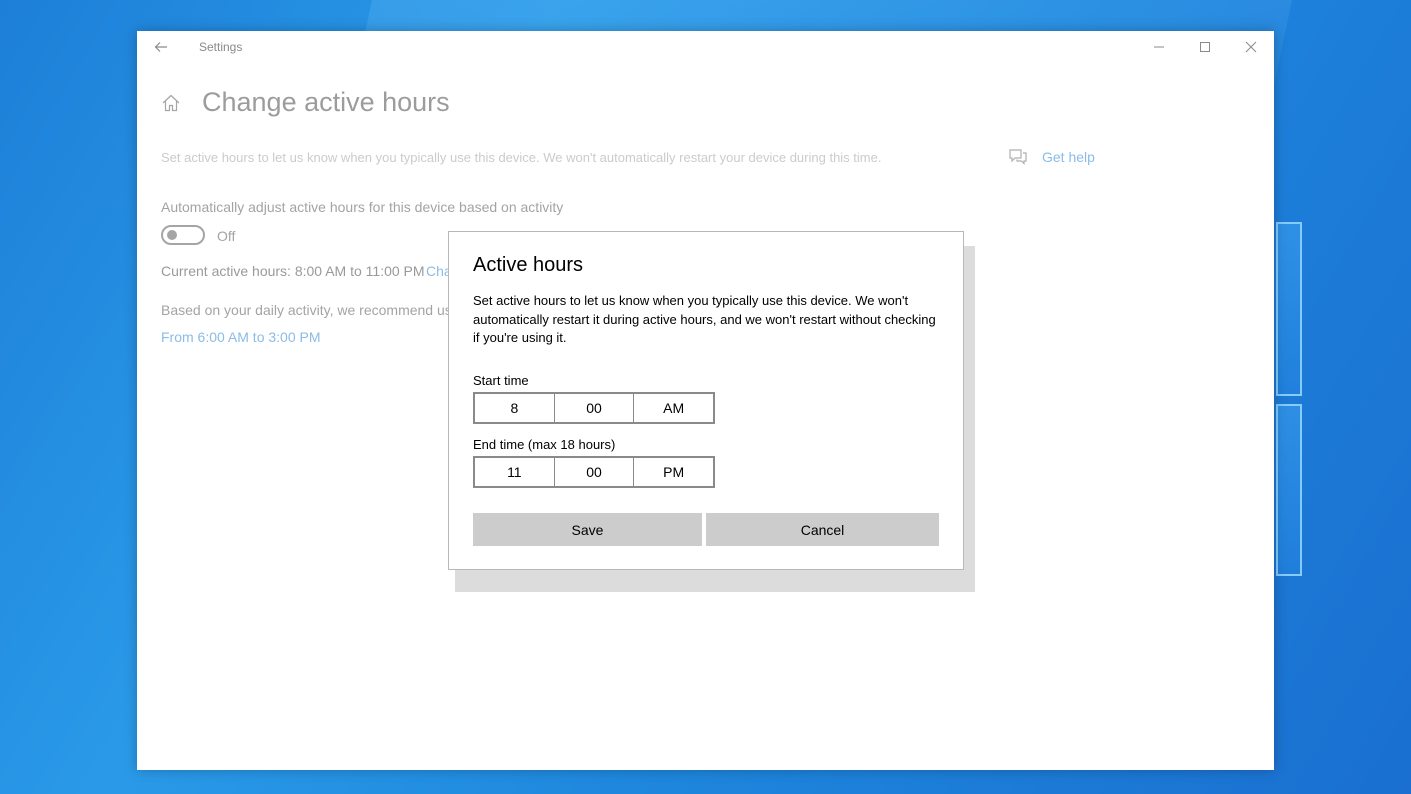 This screenshot has height=794, width=1411. Describe the element at coordinates (172, 235) in the screenshot. I see `toggle-knob` at that location.